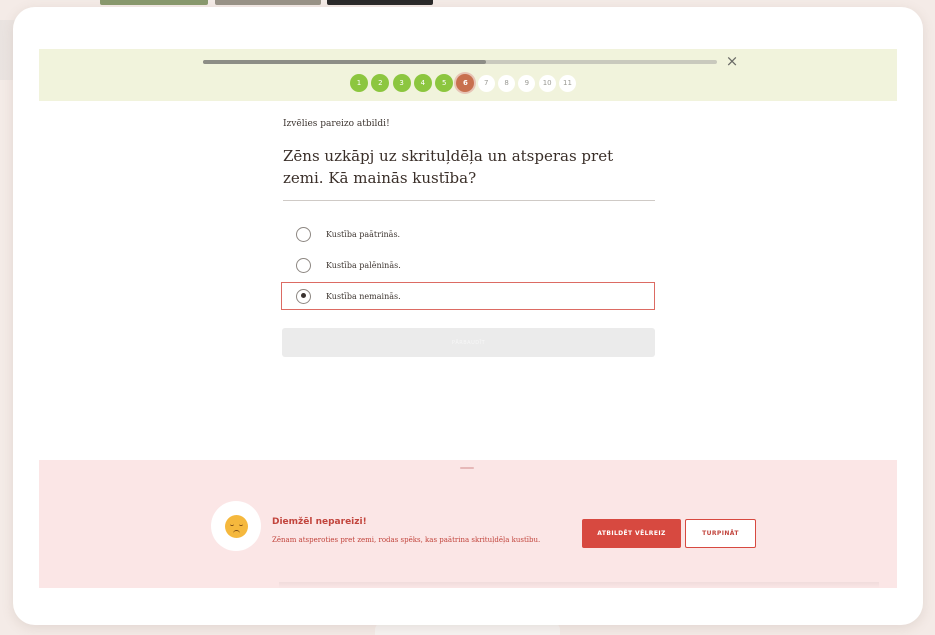  I want to click on step-2: 2, so click(380, 83).